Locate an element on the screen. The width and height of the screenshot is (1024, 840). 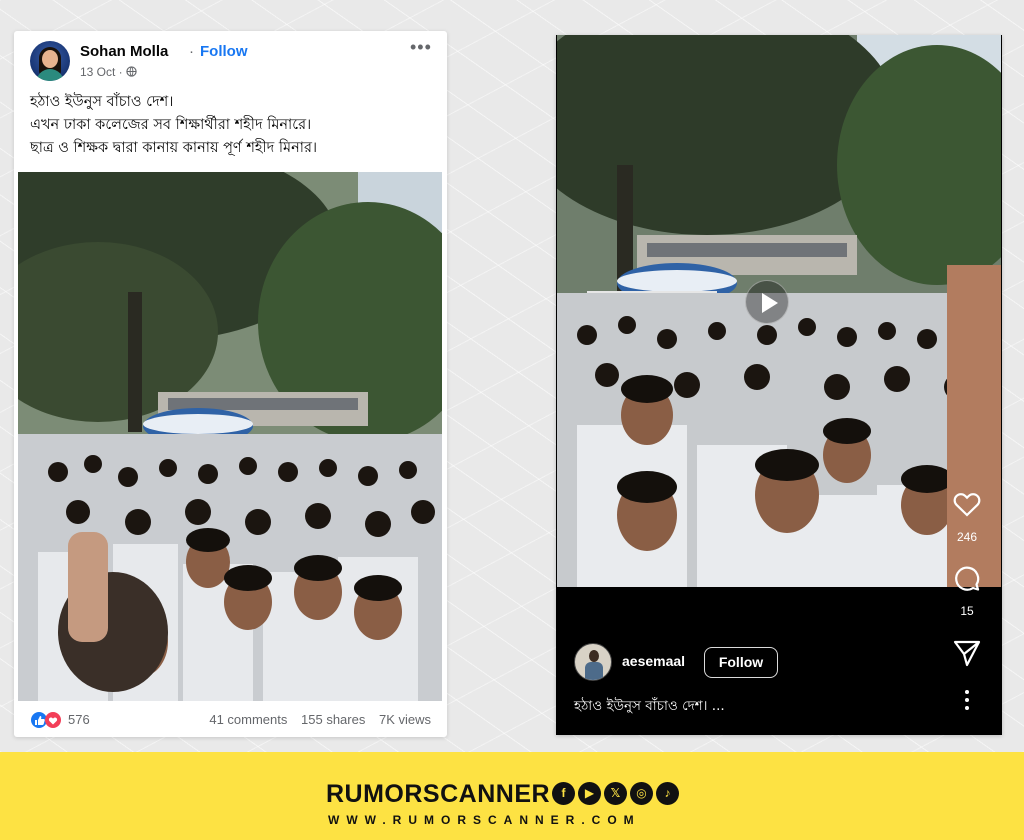
tiktok-icon: ♪ is located at coordinates (667, 793).